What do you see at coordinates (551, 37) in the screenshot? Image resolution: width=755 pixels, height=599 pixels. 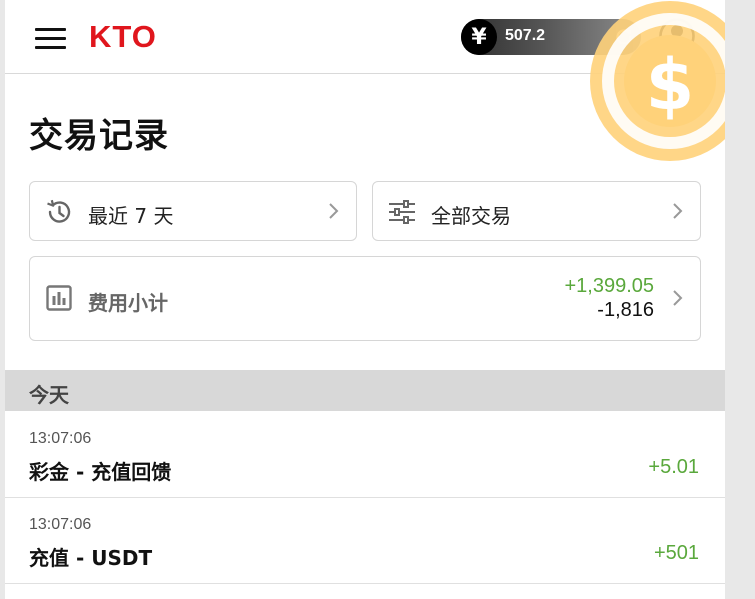 I see `balance-pill: ¥ 507.2` at bounding box center [551, 37].